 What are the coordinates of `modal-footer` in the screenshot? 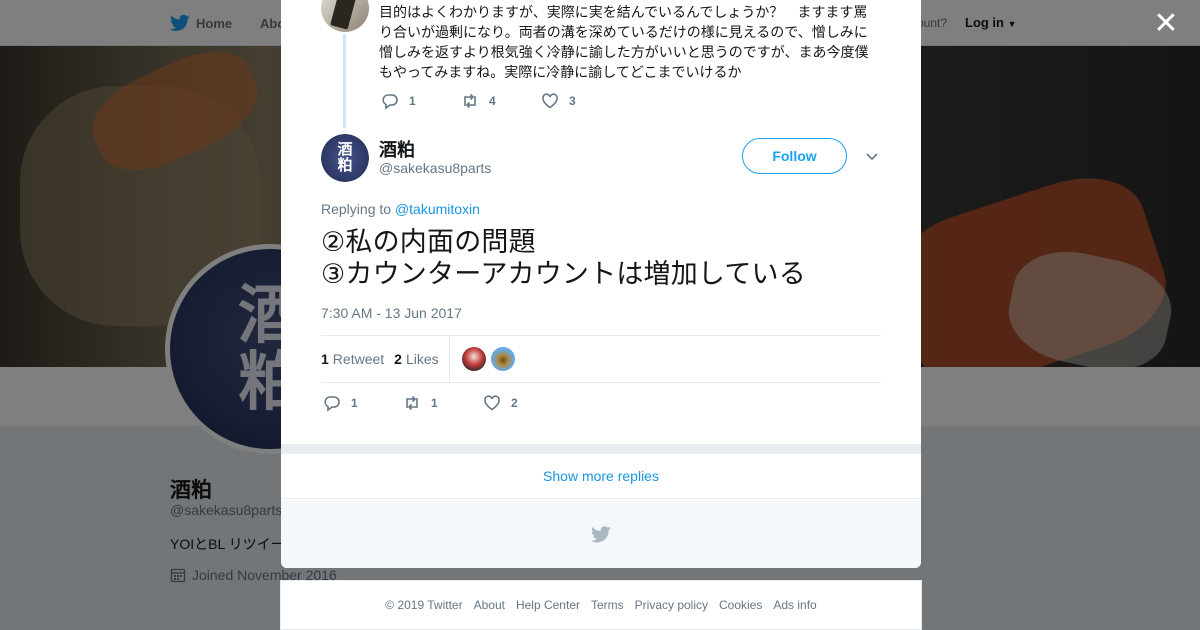 It's located at (601, 534).